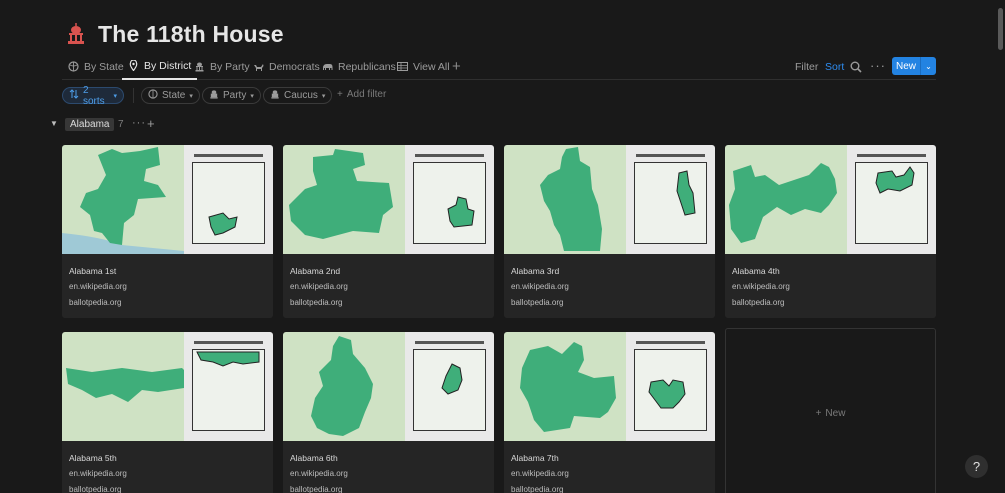 This screenshot has height=493, width=1005. What do you see at coordinates (168, 65) in the screenshot?
I see `tab-label: By District` at bounding box center [168, 65].